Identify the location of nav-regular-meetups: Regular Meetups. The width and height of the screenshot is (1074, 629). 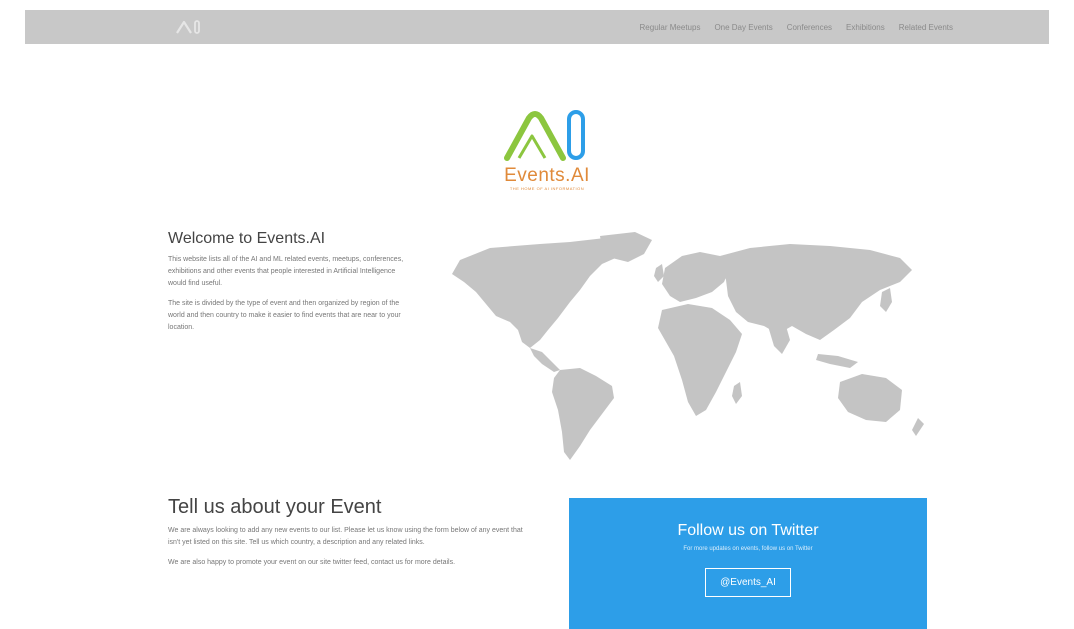
(670, 27).